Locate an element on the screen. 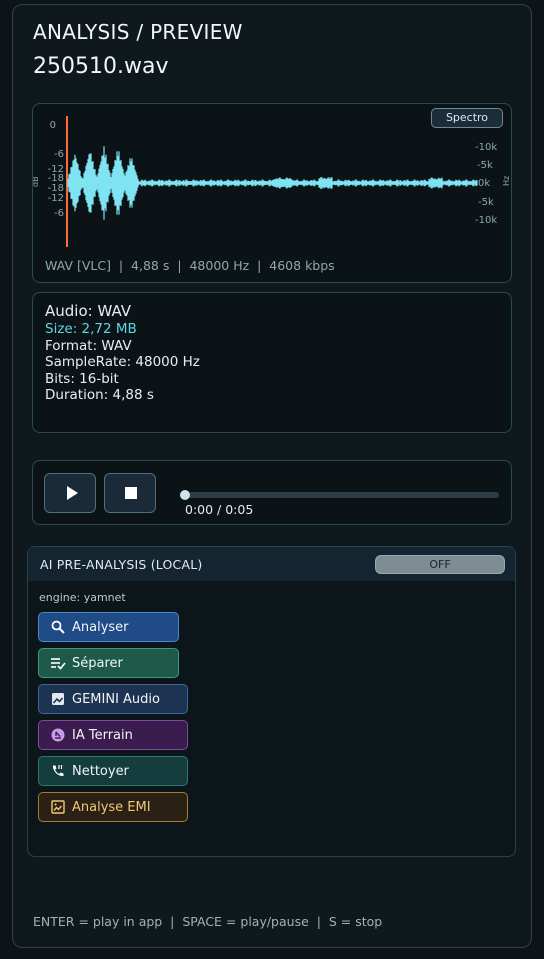  ai-toggle: OFF is located at coordinates (440, 564).